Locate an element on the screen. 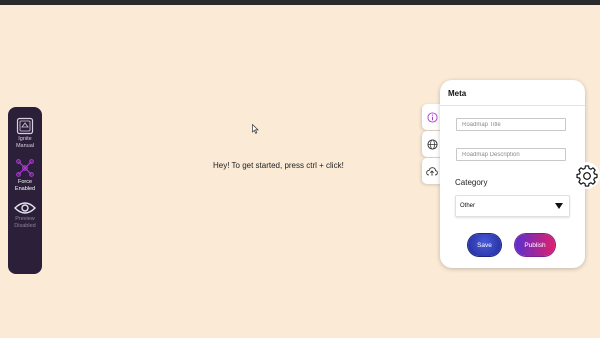  info-icon is located at coordinates (432, 117).